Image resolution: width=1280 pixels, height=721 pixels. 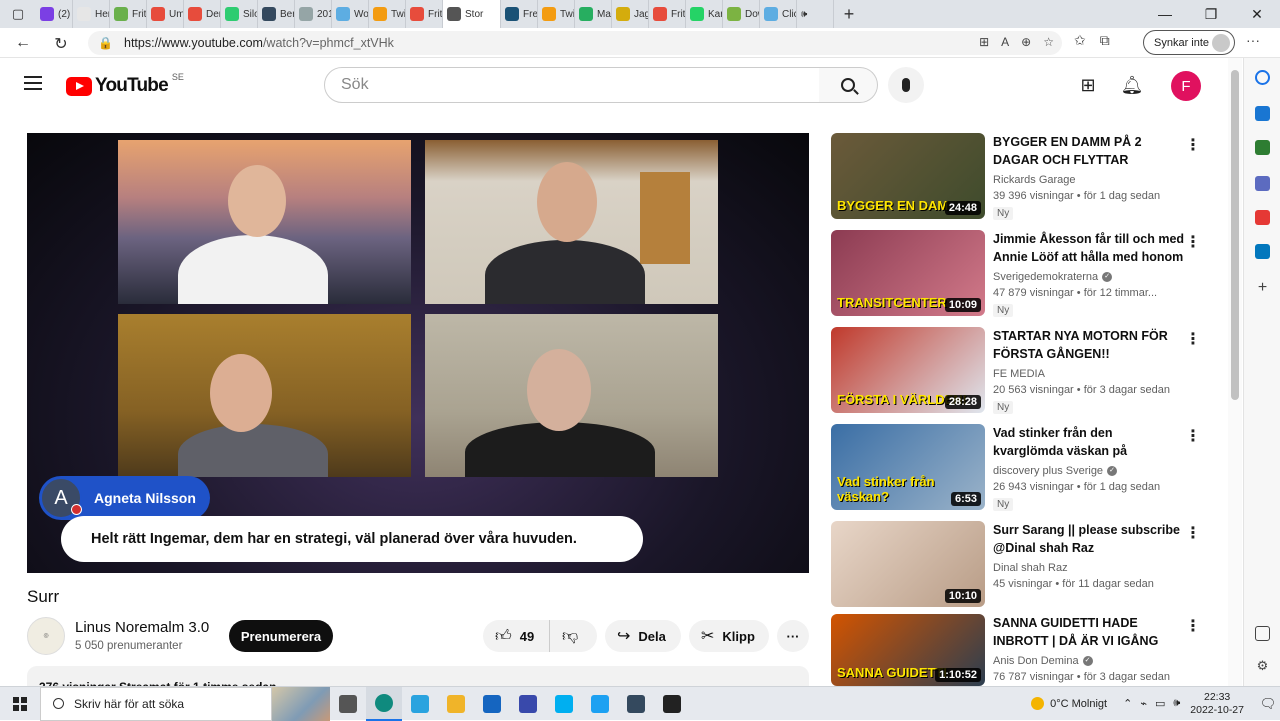 What do you see at coordinates (906, 85) in the screenshot?
I see `voice-search-button` at bounding box center [906, 85].